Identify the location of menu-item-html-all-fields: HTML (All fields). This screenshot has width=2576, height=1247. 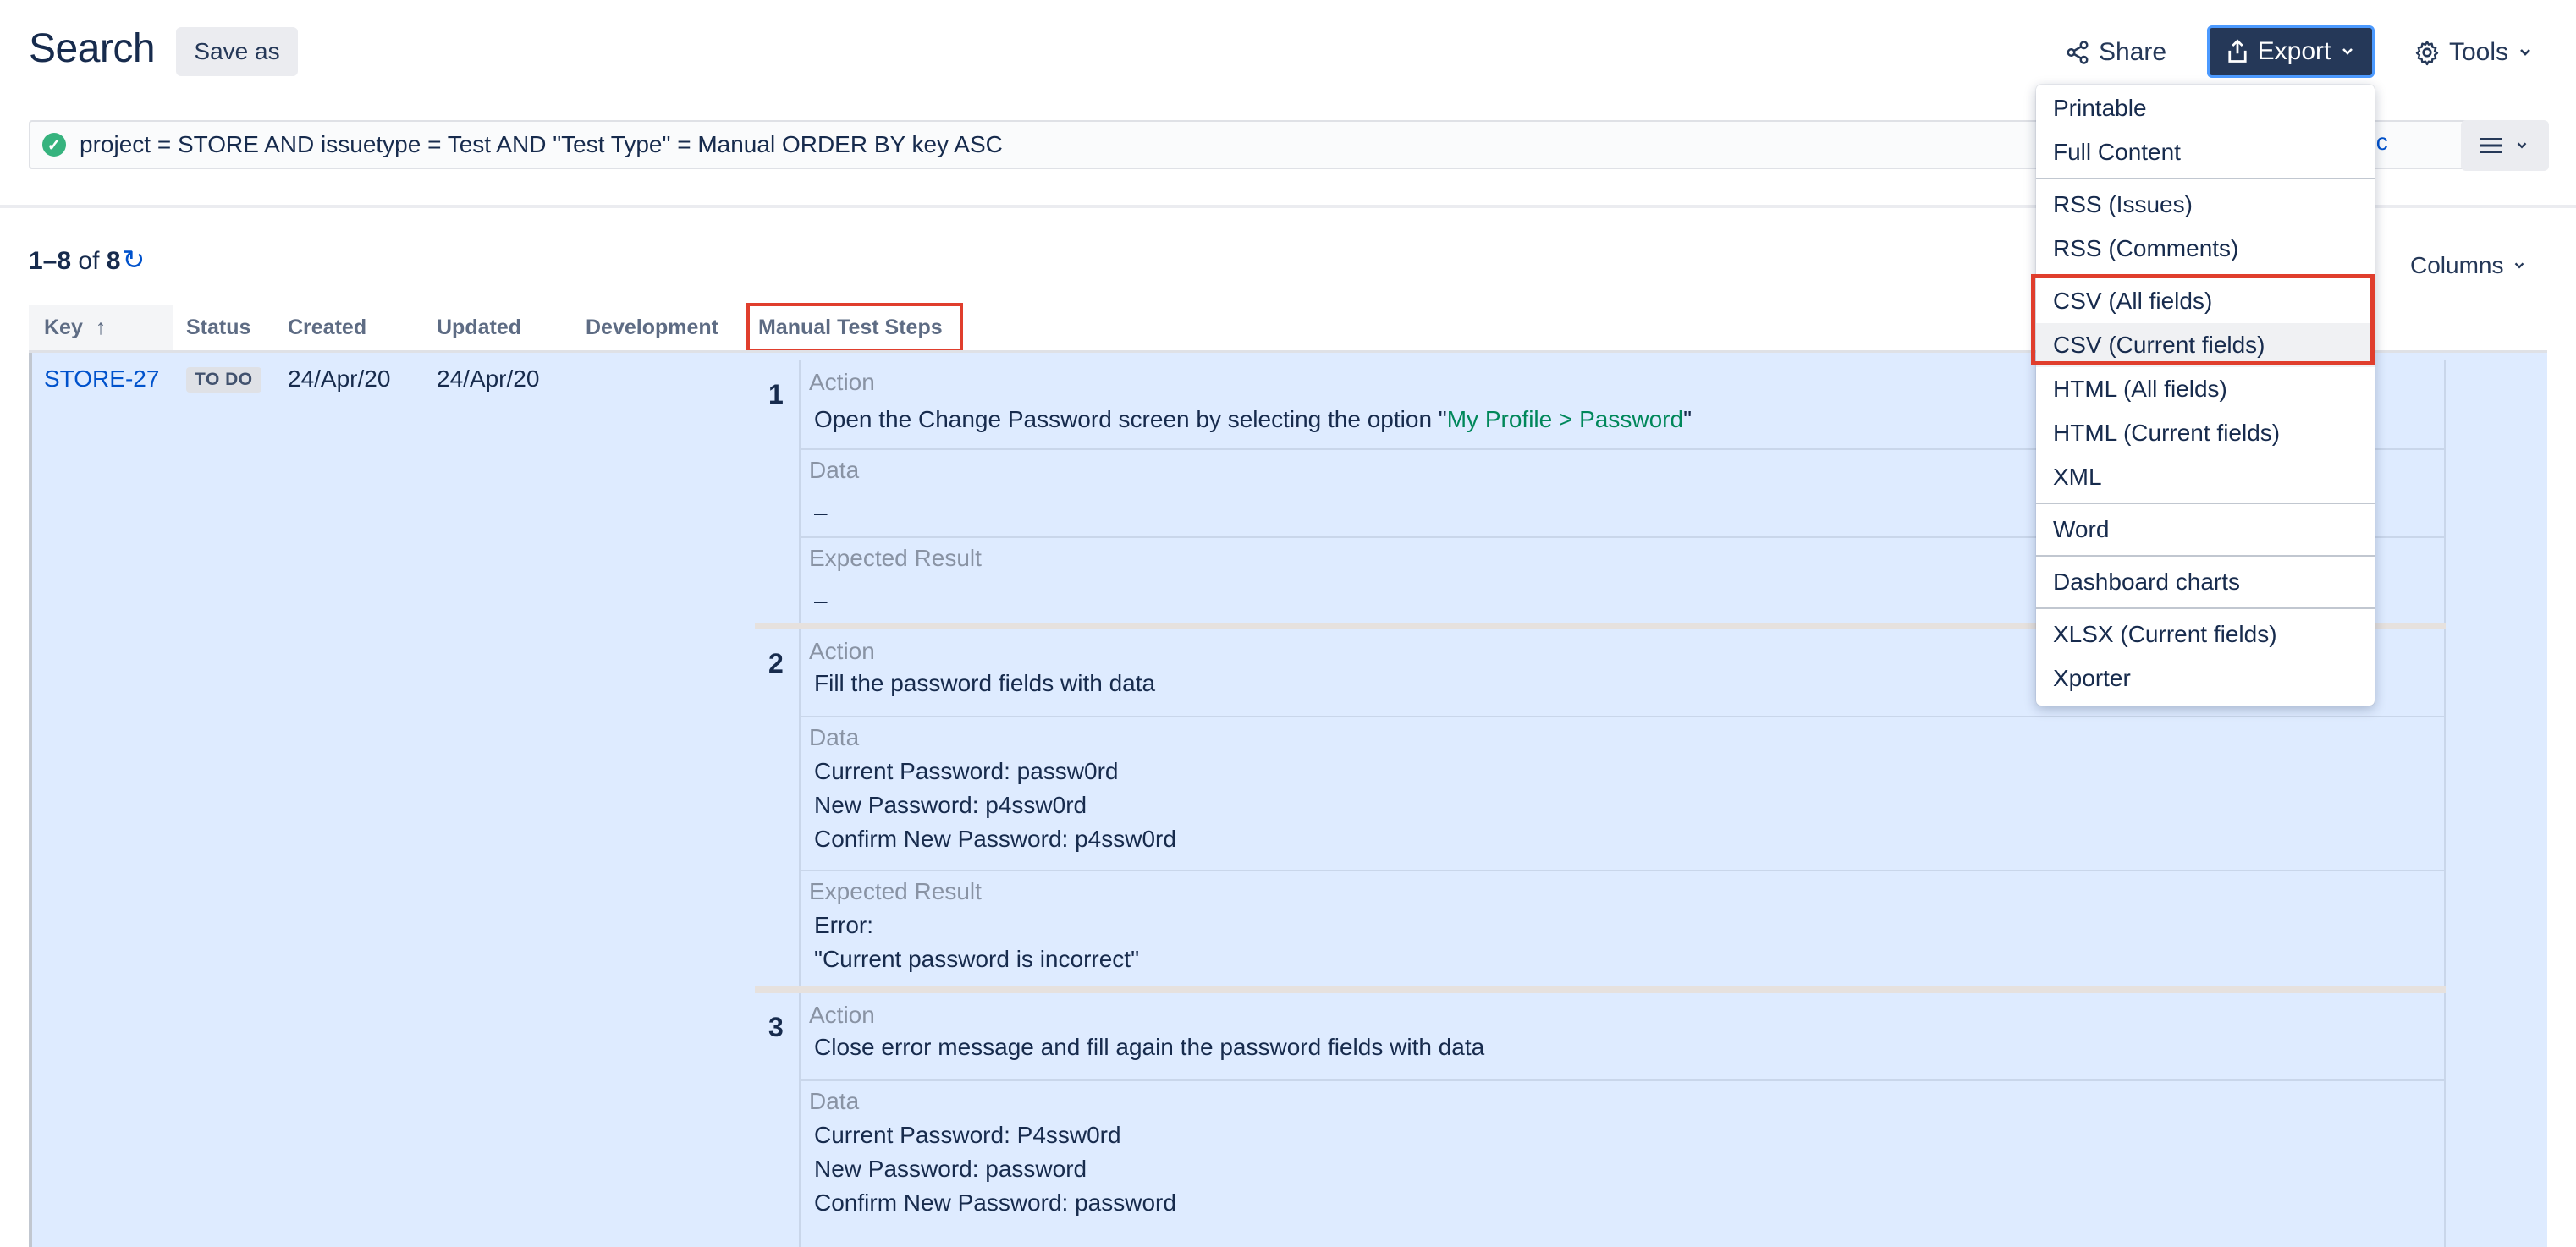
(2205, 389).